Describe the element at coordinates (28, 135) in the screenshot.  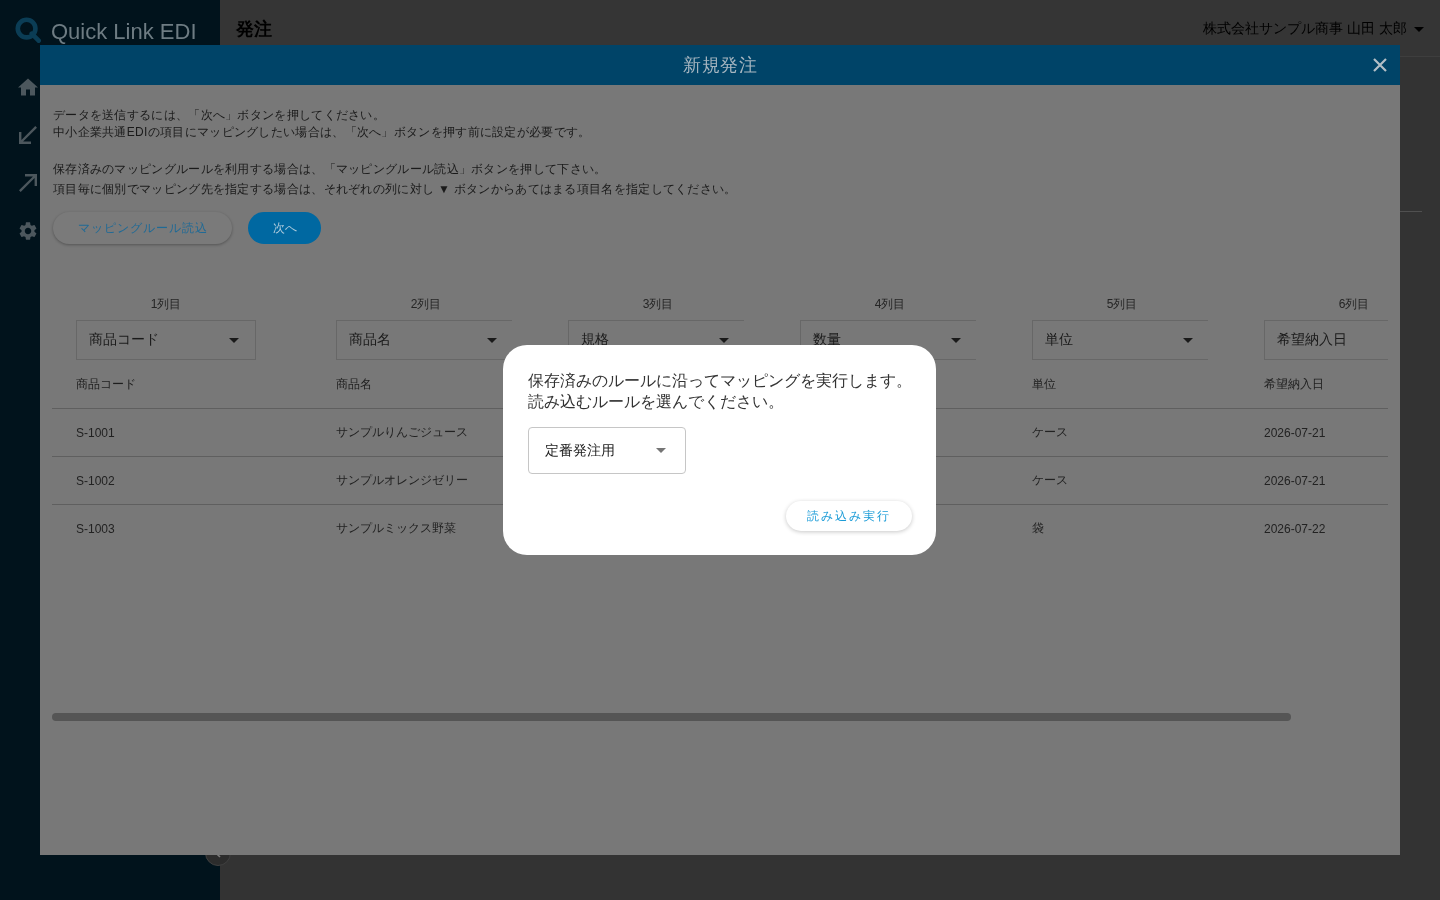
I see `arrow-down-left-icon` at that location.